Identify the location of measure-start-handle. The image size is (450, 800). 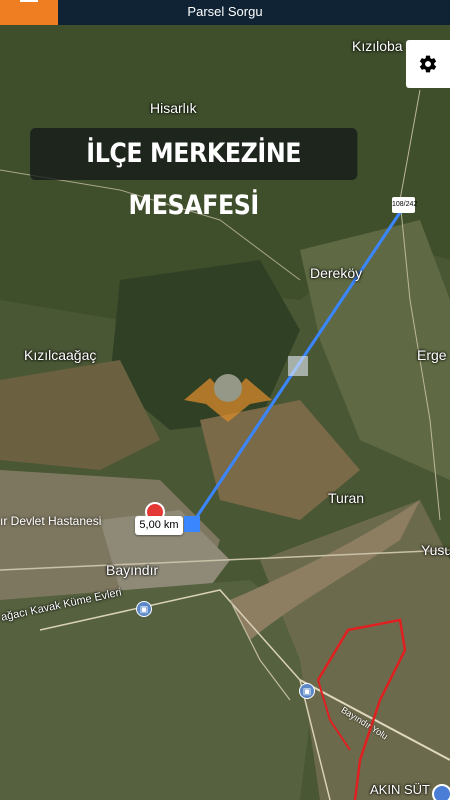
(192, 524).